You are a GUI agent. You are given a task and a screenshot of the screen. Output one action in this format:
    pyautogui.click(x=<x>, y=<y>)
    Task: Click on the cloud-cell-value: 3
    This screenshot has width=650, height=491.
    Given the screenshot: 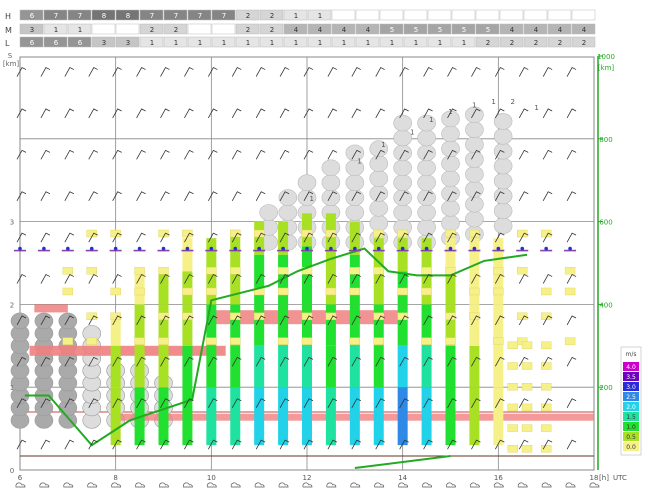 What is the action you would take?
    pyautogui.click(x=128, y=43)
    